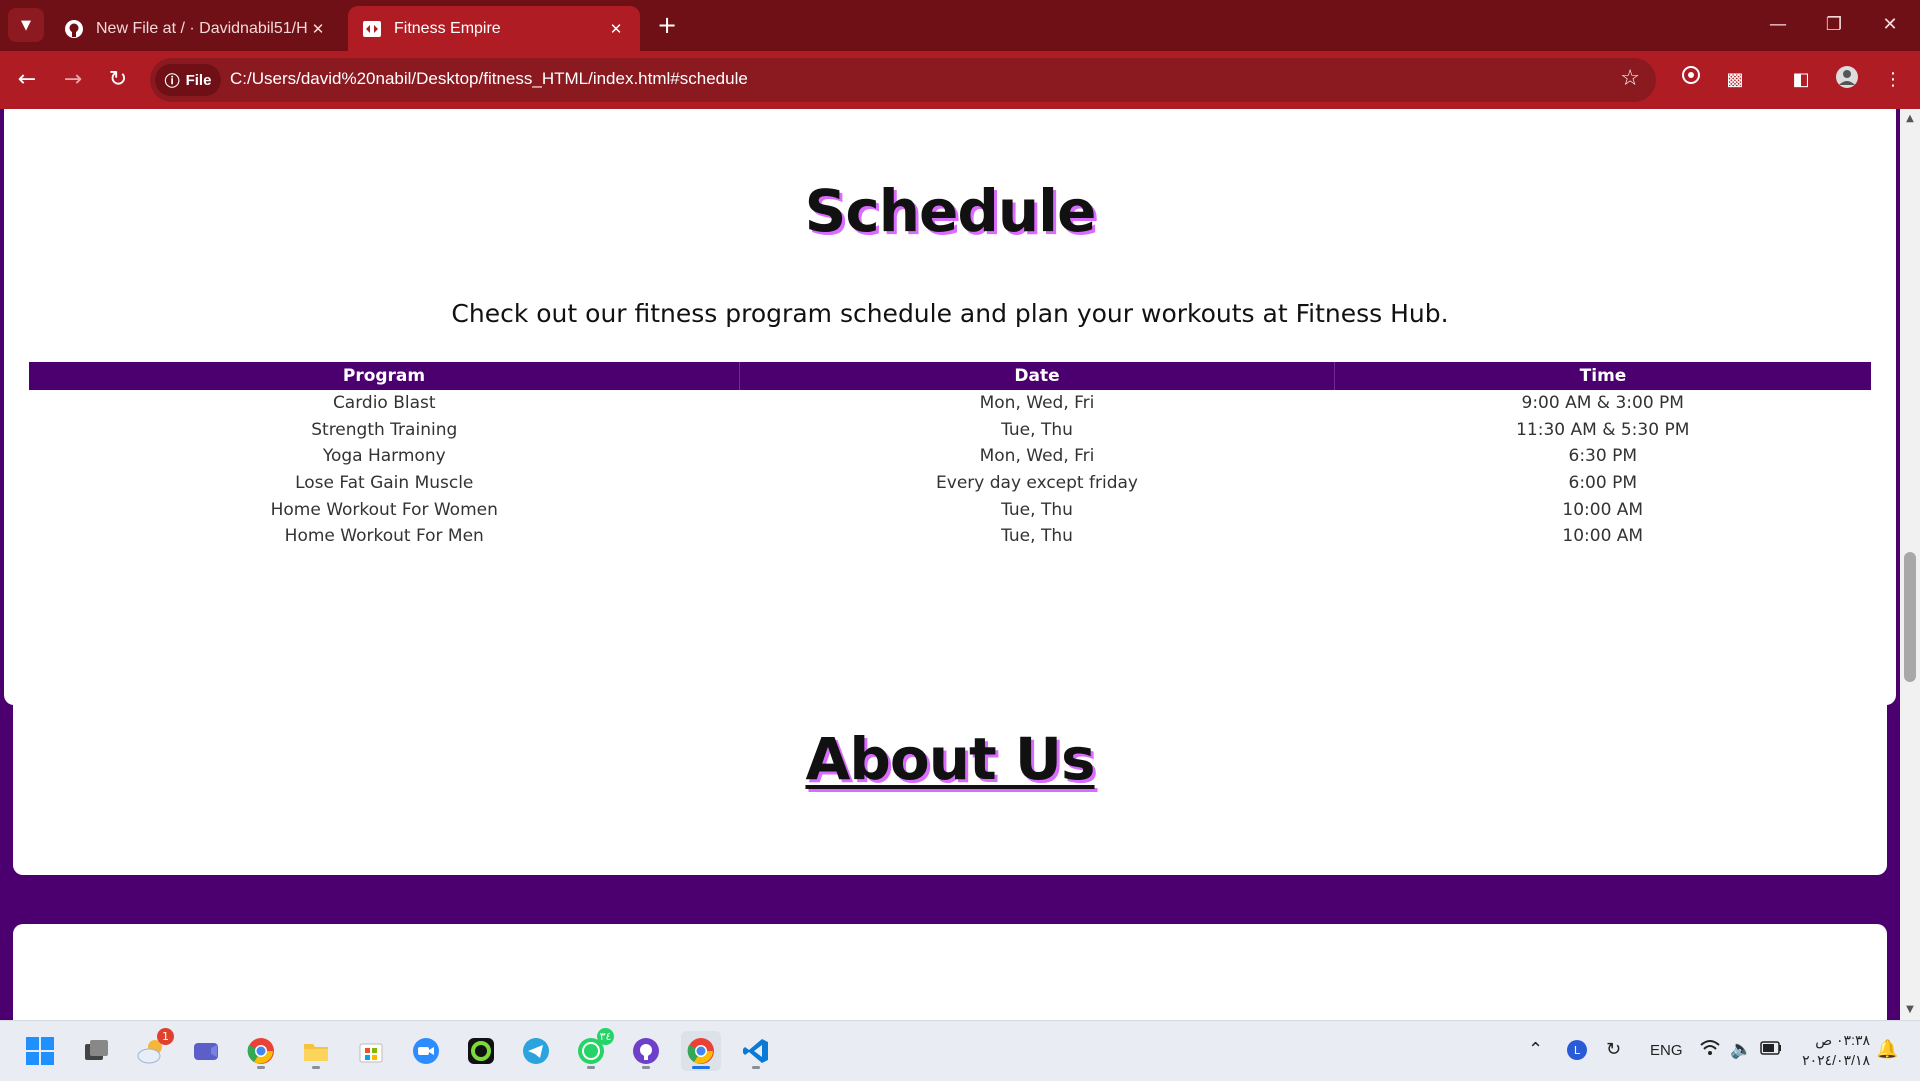 The image size is (1920, 1081). What do you see at coordinates (384, 536) in the screenshot?
I see `program-cell: Home Workout For Men` at bounding box center [384, 536].